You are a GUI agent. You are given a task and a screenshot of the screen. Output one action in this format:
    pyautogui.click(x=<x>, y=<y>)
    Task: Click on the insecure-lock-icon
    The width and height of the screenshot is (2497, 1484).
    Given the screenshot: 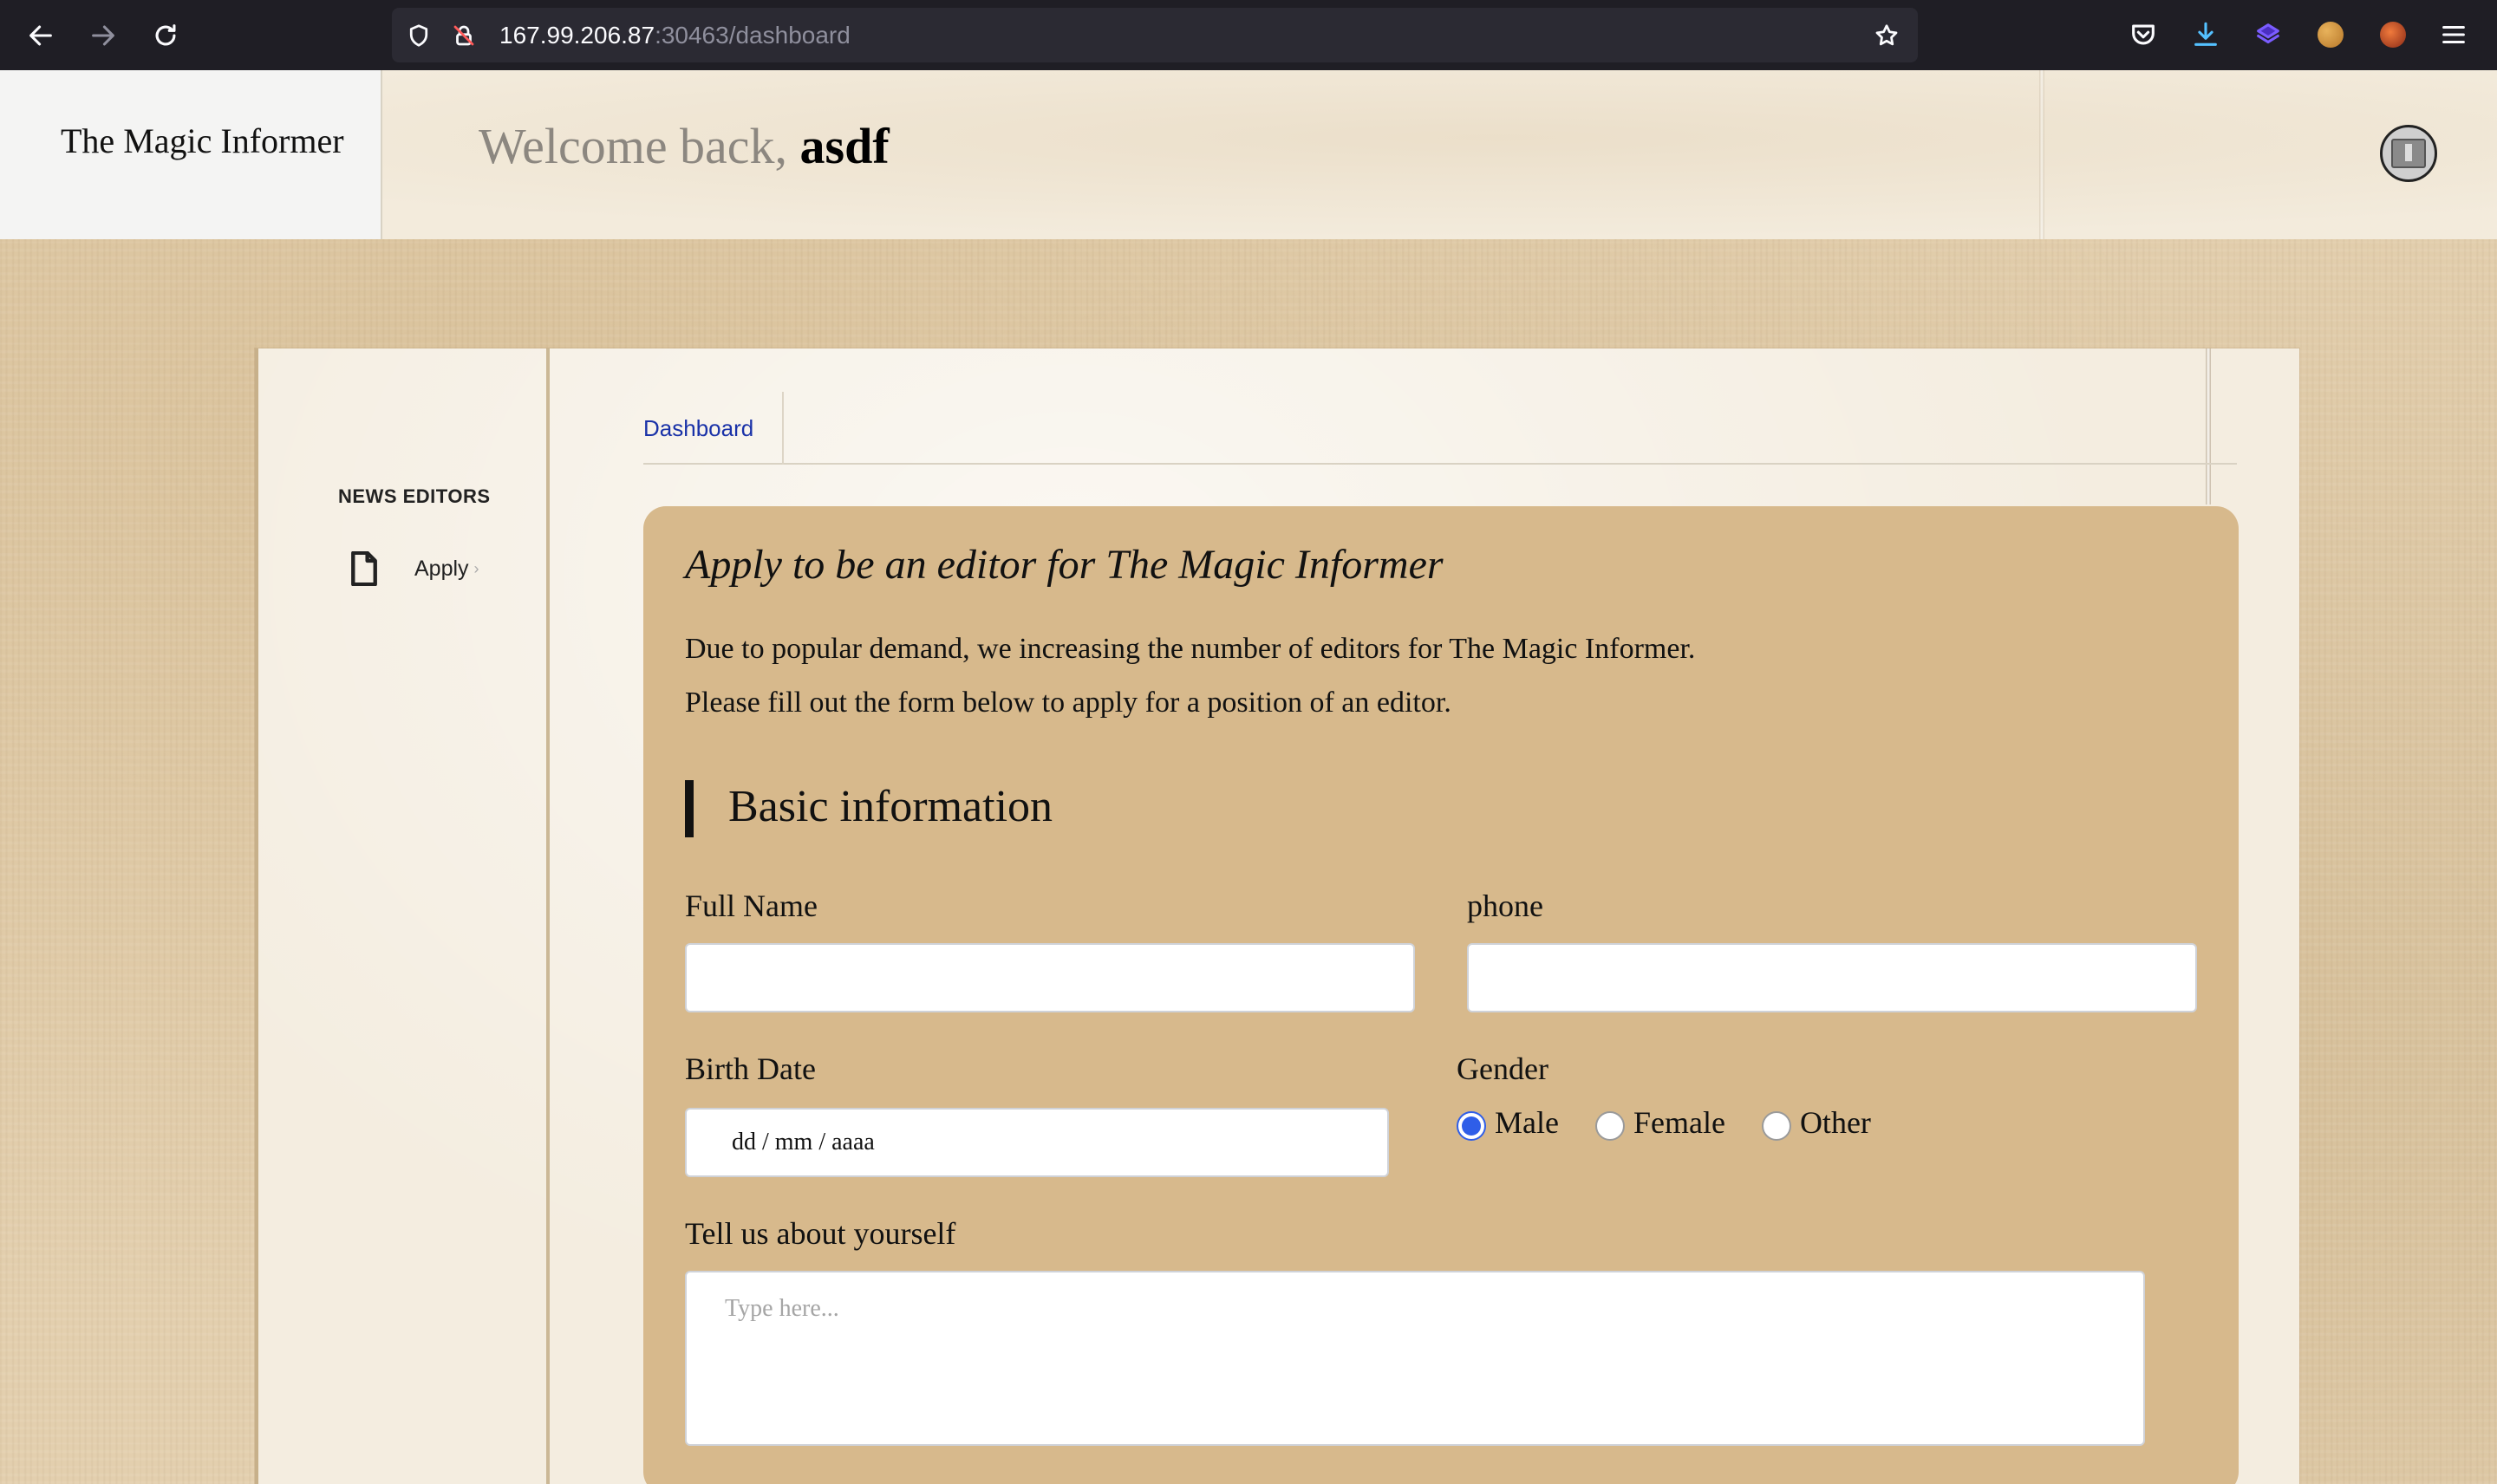 What is the action you would take?
    pyautogui.click(x=464, y=35)
    